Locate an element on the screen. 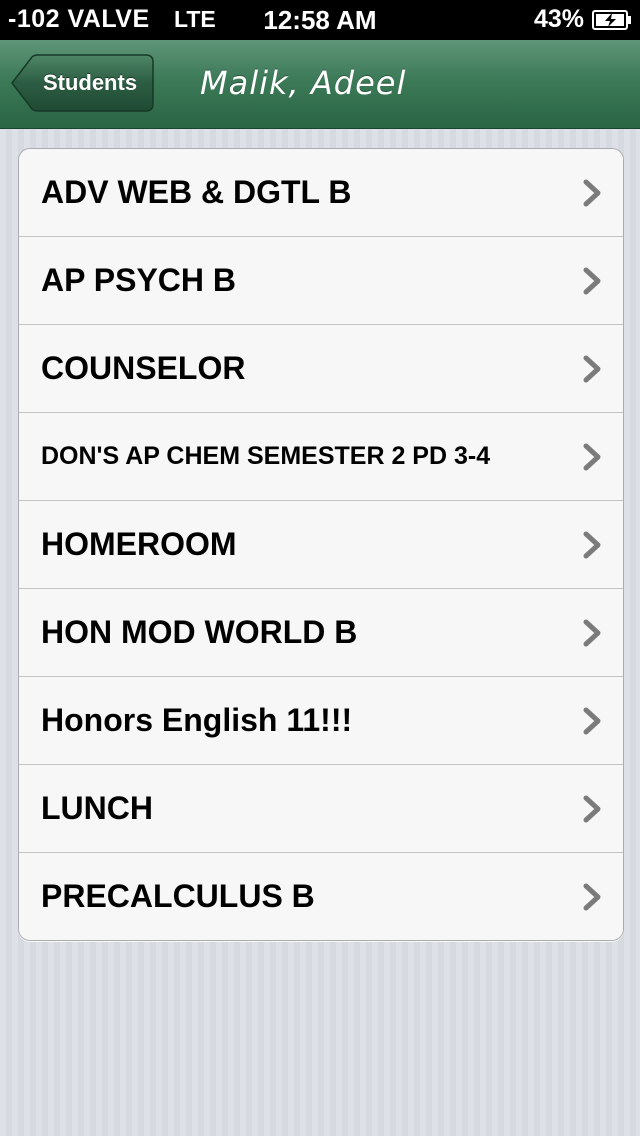 The width and height of the screenshot is (640, 1136). course-row: HOMEROOM is located at coordinates (321, 545).